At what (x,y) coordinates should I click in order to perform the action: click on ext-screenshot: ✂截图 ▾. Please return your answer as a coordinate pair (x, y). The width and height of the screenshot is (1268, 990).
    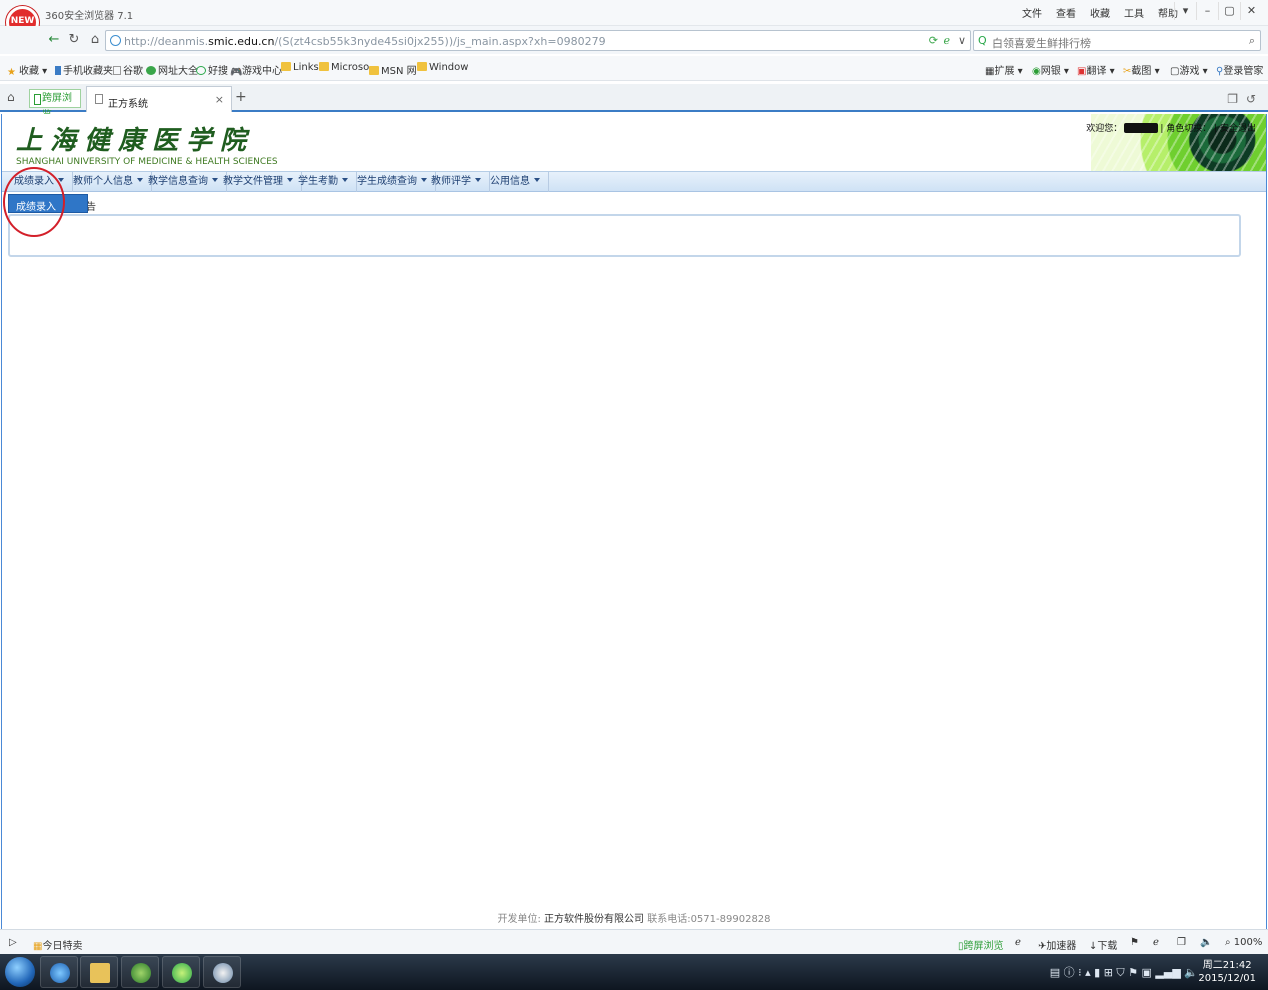
    Looking at the image, I should click on (1141, 69).